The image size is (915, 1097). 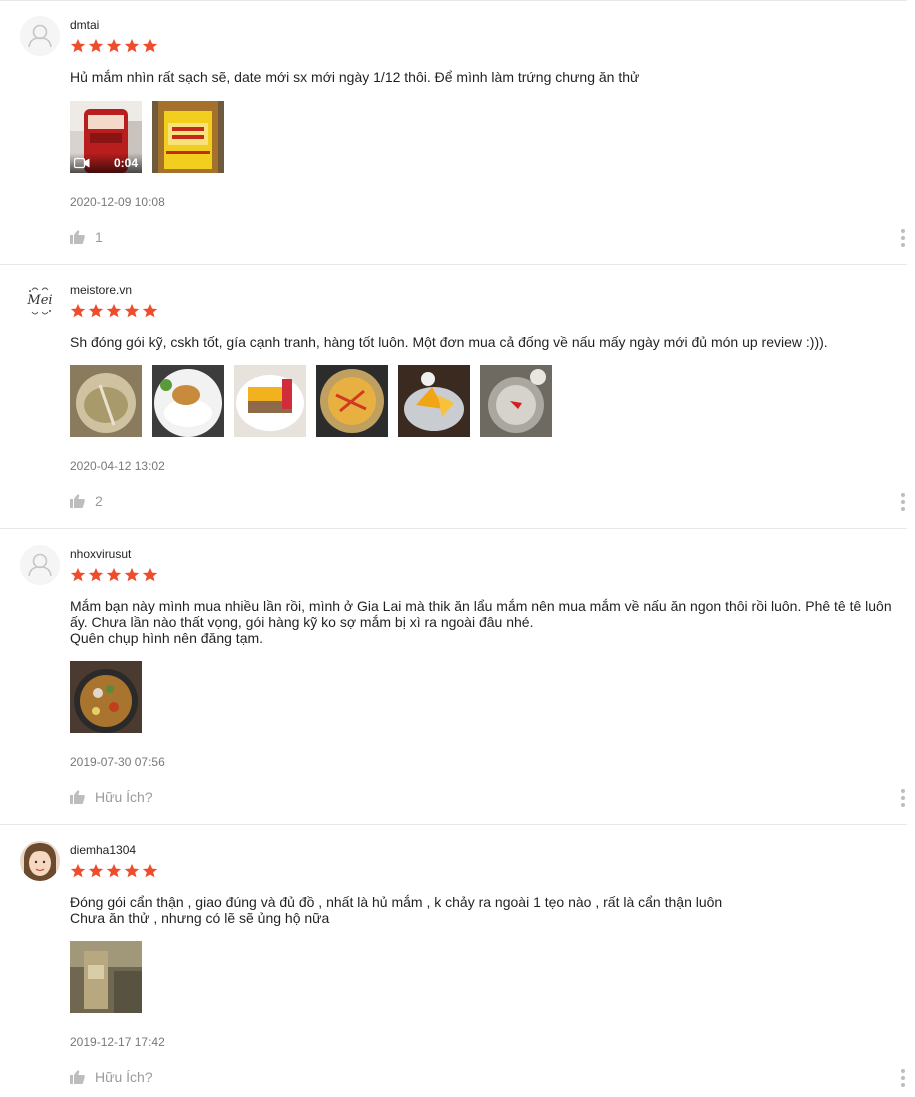 I want to click on like-button: 2, so click(x=86, y=501).